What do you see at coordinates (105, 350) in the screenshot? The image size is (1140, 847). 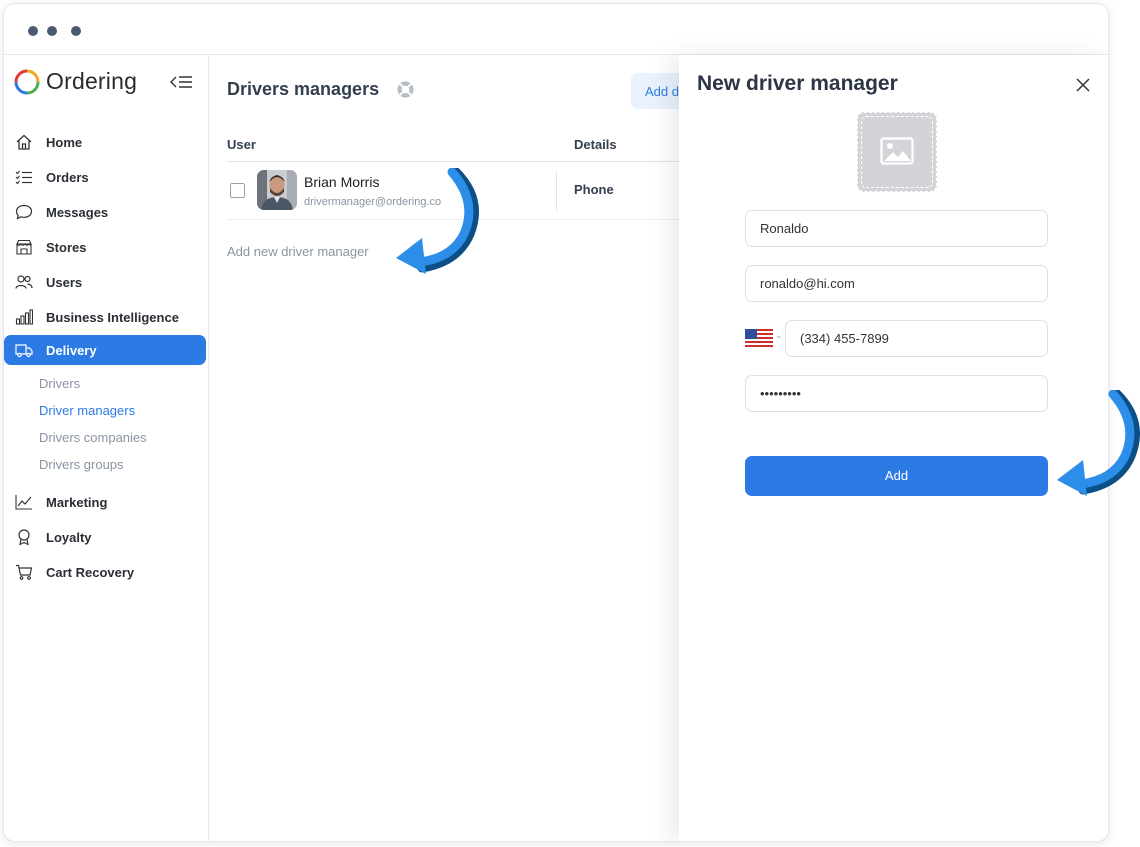 I see `sidebar-item-delivery: Delivery` at bounding box center [105, 350].